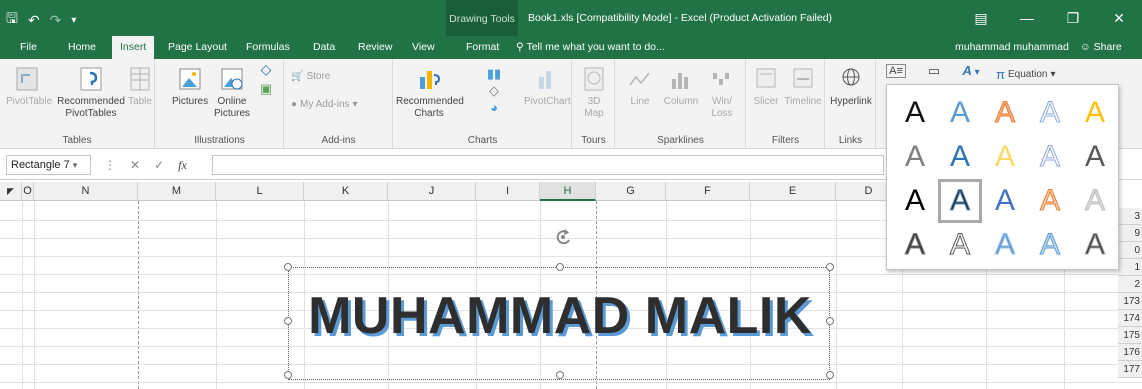 Image resolution: width=1142 pixels, height=389 pixels. Describe the element at coordinates (82, 47) in the screenshot. I see `tab-home: Home` at that location.